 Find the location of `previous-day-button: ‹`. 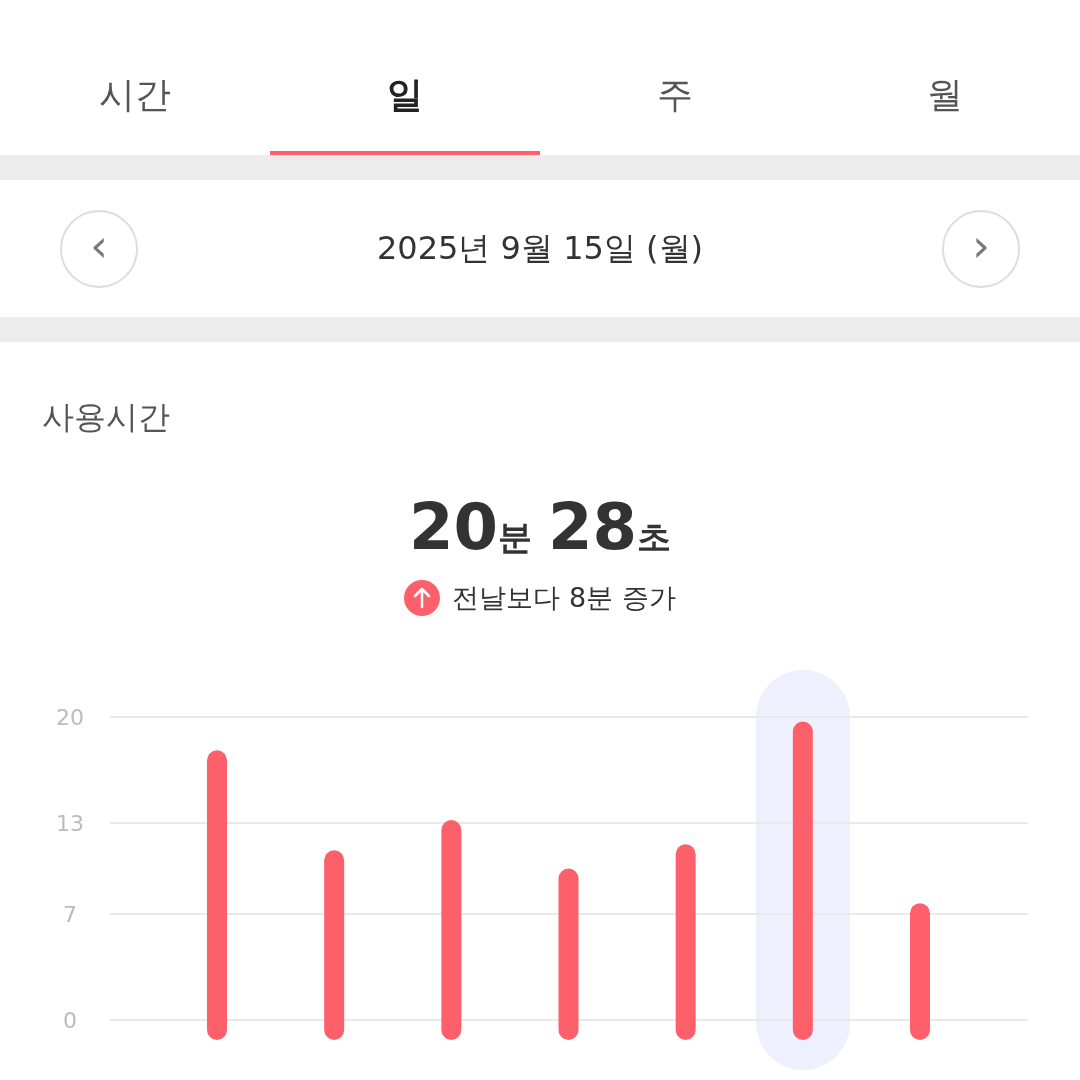

previous-day-button: ‹ is located at coordinates (99, 248).